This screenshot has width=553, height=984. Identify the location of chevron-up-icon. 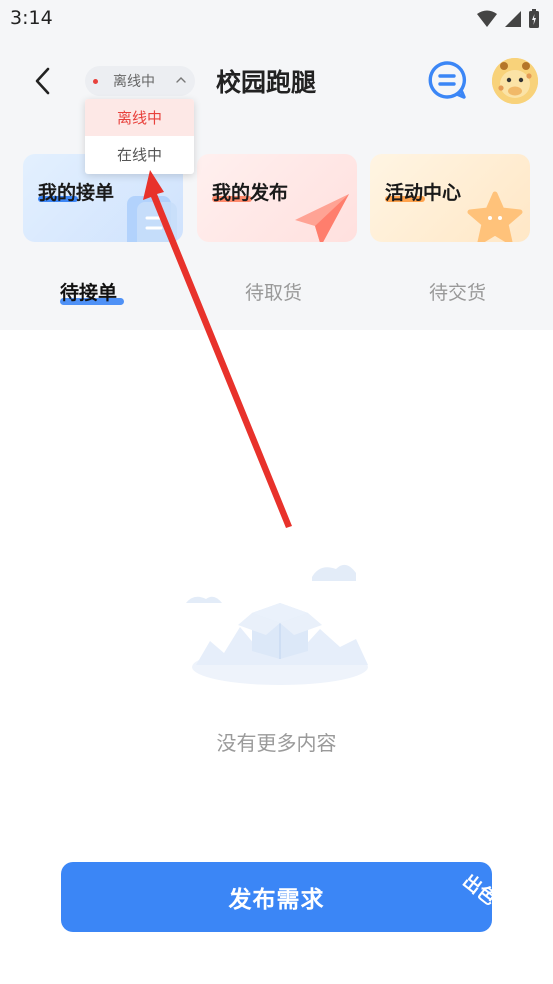
(181, 80).